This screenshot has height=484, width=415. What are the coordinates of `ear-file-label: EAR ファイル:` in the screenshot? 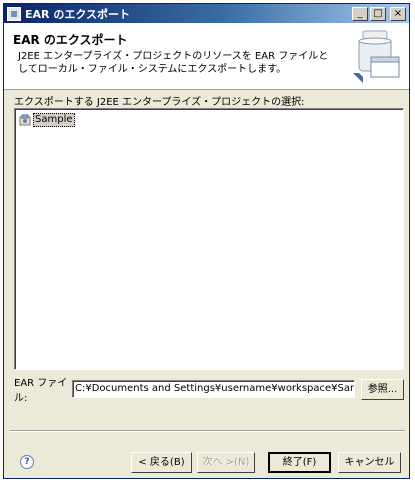 It's located at (41, 391).